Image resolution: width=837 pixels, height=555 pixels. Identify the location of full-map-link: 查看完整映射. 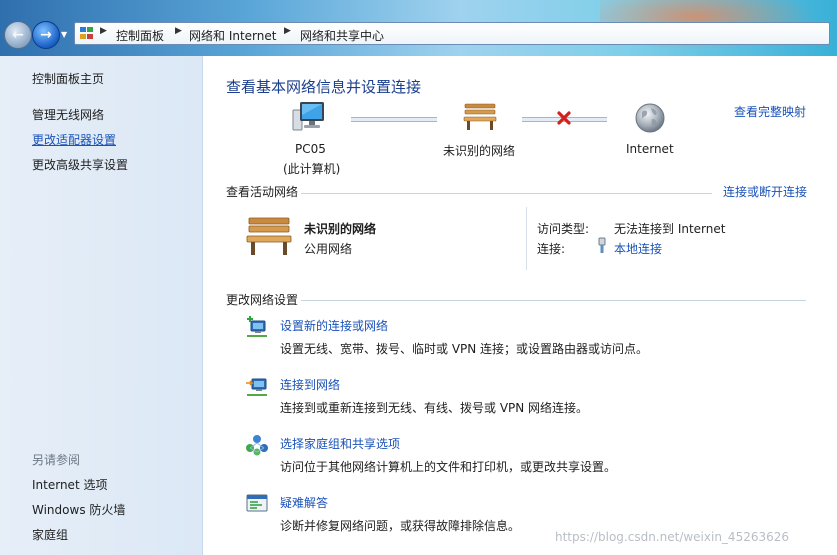
(770, 111).